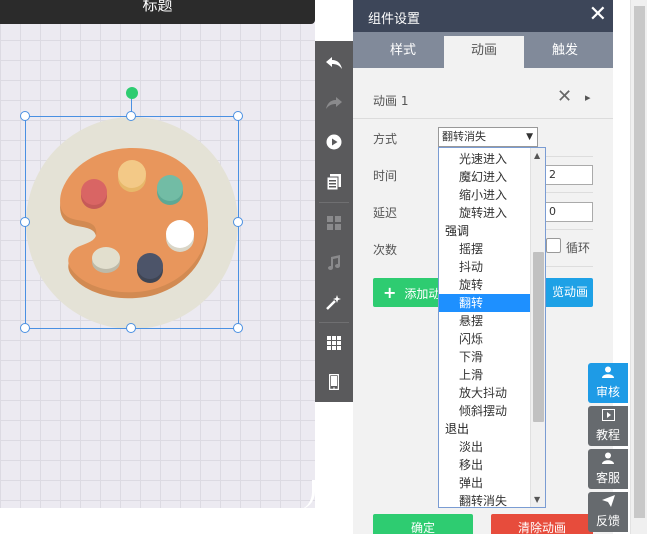  What do you see at coordinates (238, 222) in the screenshot?
I see `resize-handle-e` at bounding box center [238, 222].